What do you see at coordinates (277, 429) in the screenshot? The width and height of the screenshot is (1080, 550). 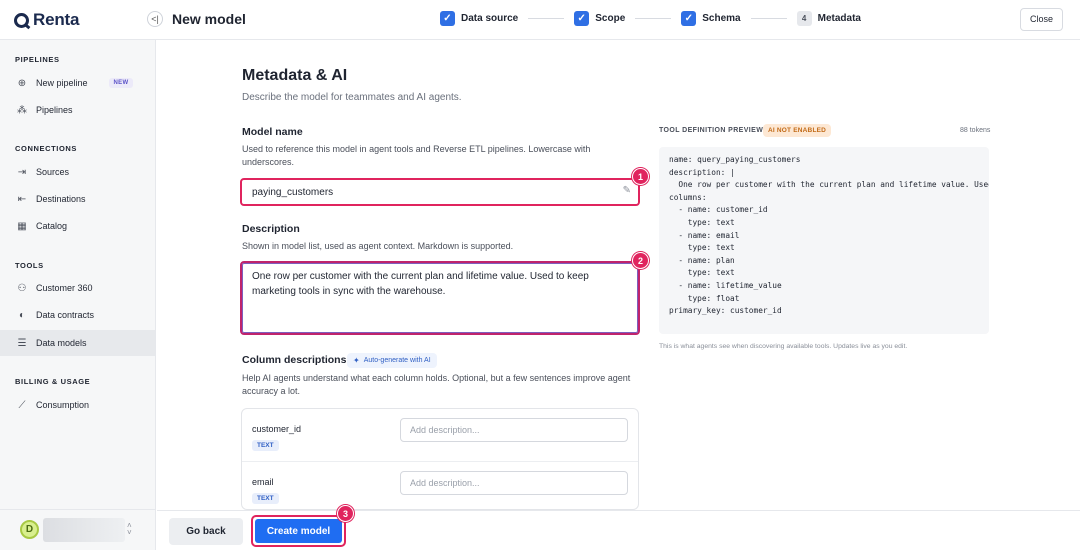 I see `column-name: customer_id` at bounding box center [277, 429].